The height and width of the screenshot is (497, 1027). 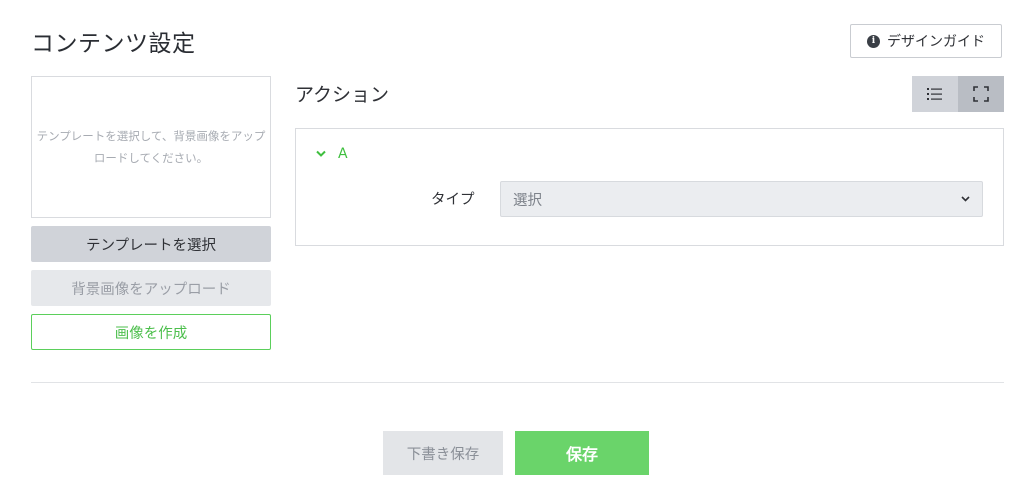 I want to click on type-select: 選択, so click(x=741, y=199).